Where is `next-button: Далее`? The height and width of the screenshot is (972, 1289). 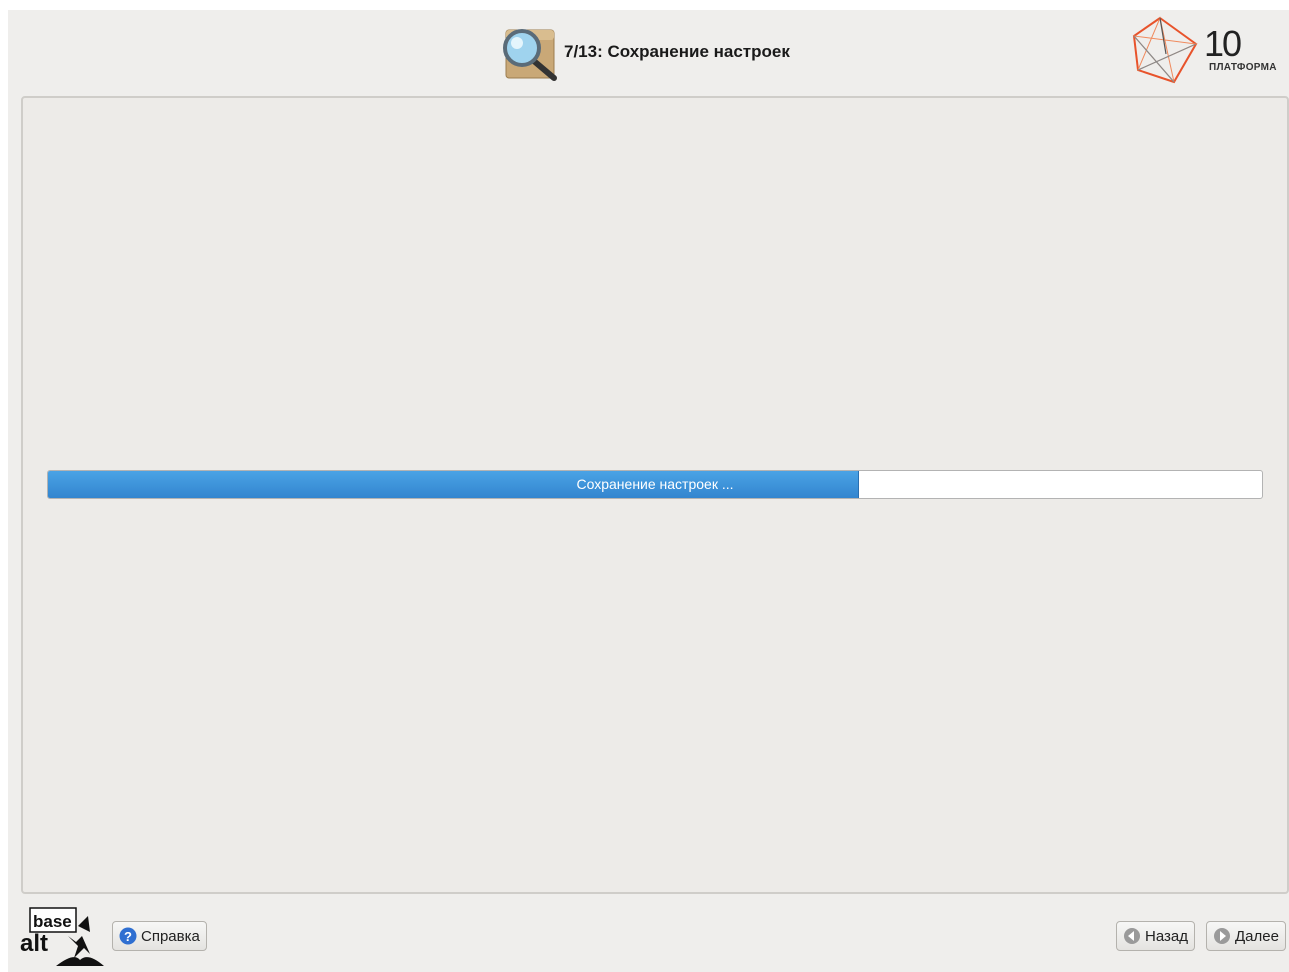 next-button: Далее is located at coordinates (1246, 936).